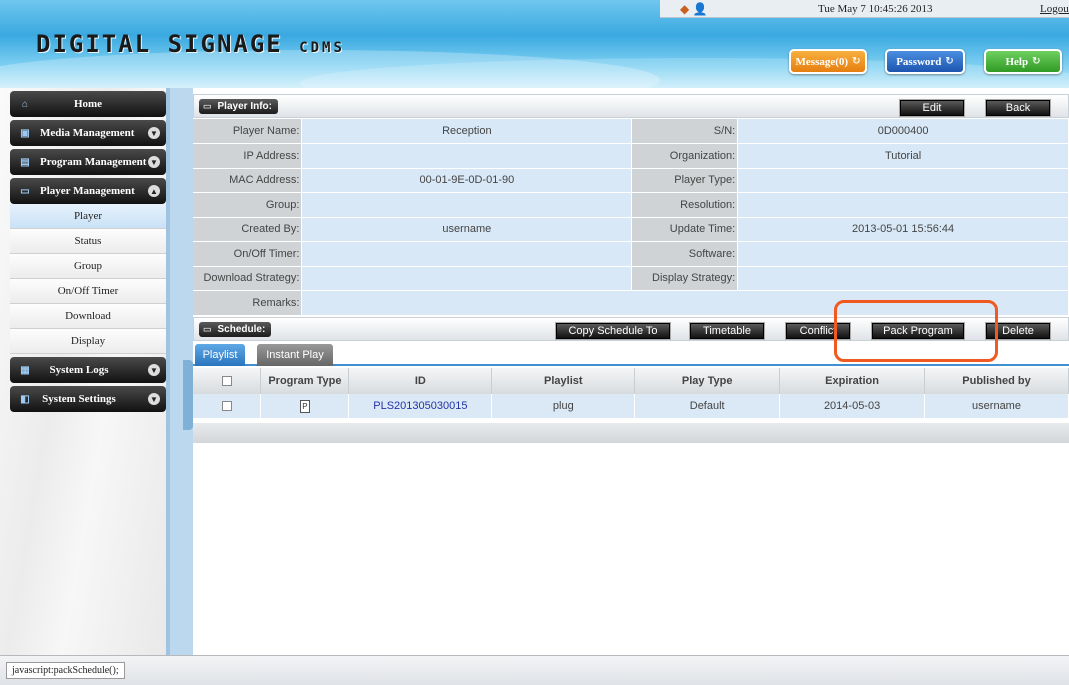 This screenshot has width=1069, height=685. I want to click on sidebar-item-system-logs: ▦ System Logs ▼, so click(88, 370).